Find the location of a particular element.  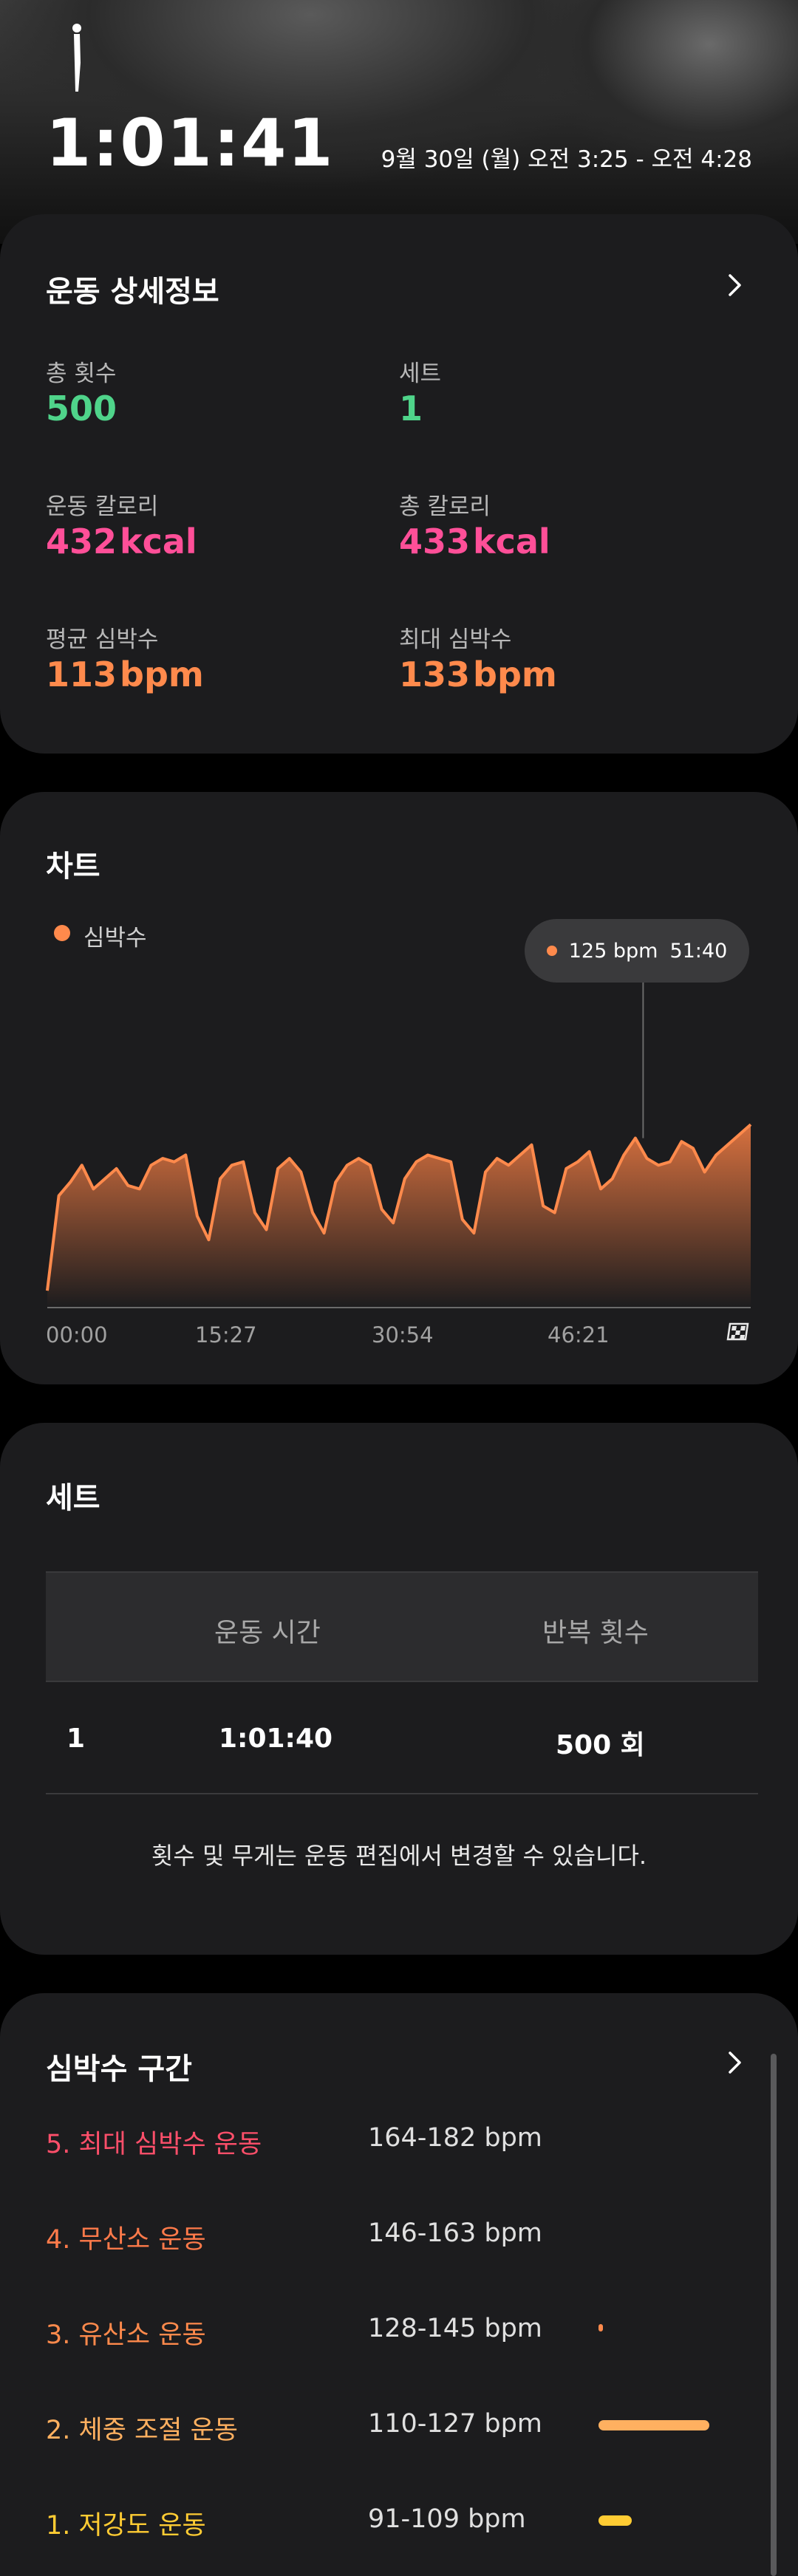

zone-range: 91-109 bpm is located at coordinates (447, 2519).